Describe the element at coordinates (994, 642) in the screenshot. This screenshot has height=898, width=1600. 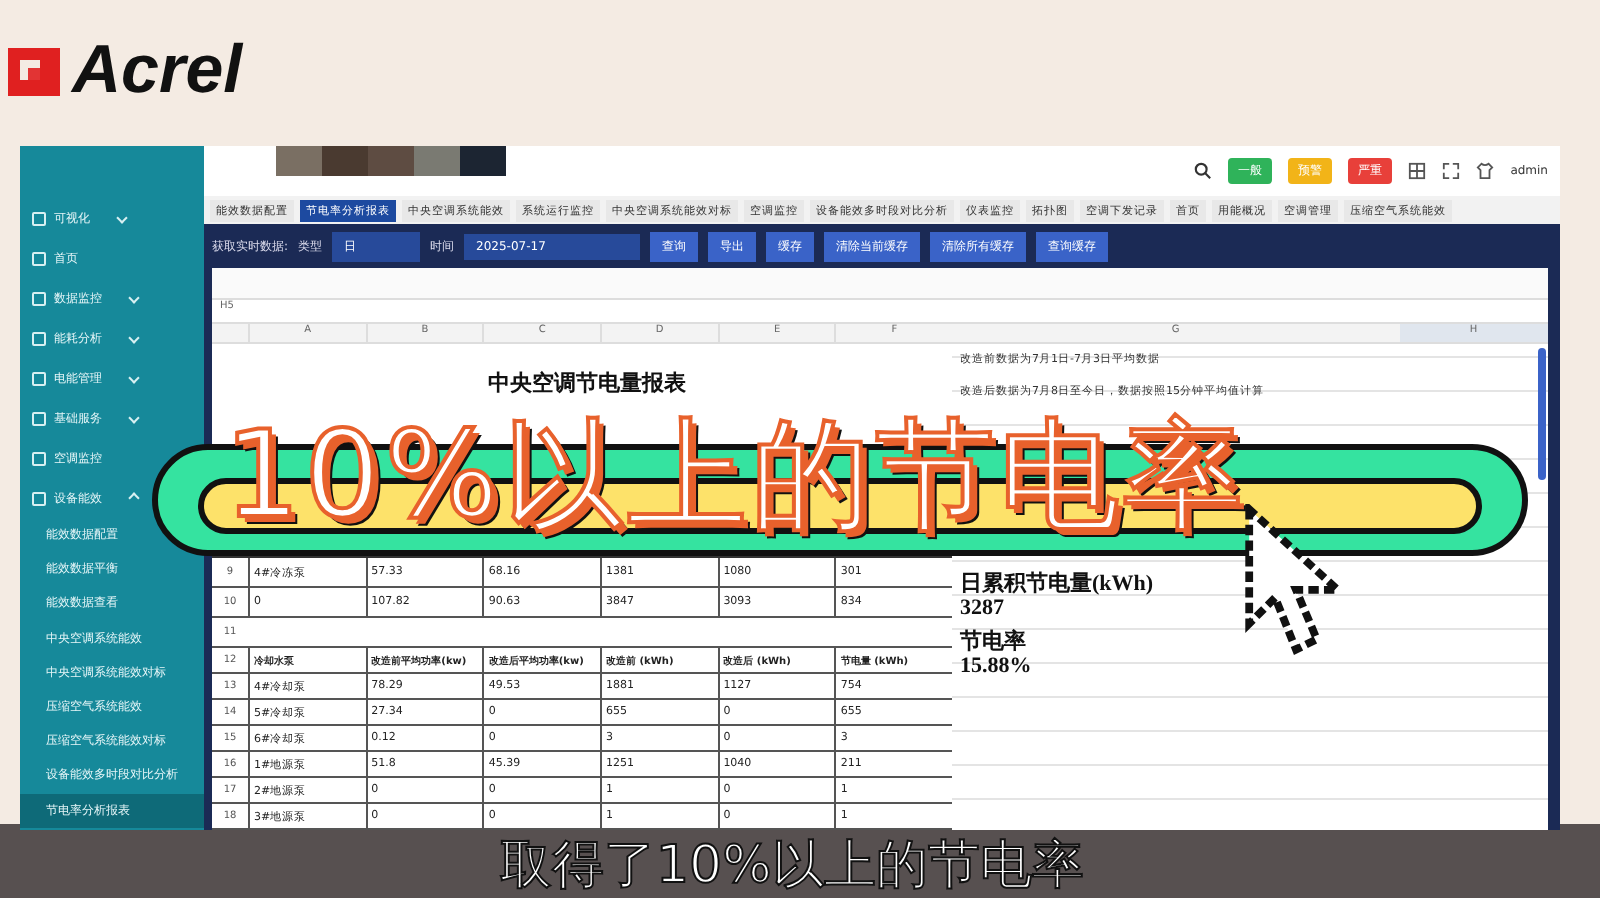
I see `summary-label: 节电率` at that location.